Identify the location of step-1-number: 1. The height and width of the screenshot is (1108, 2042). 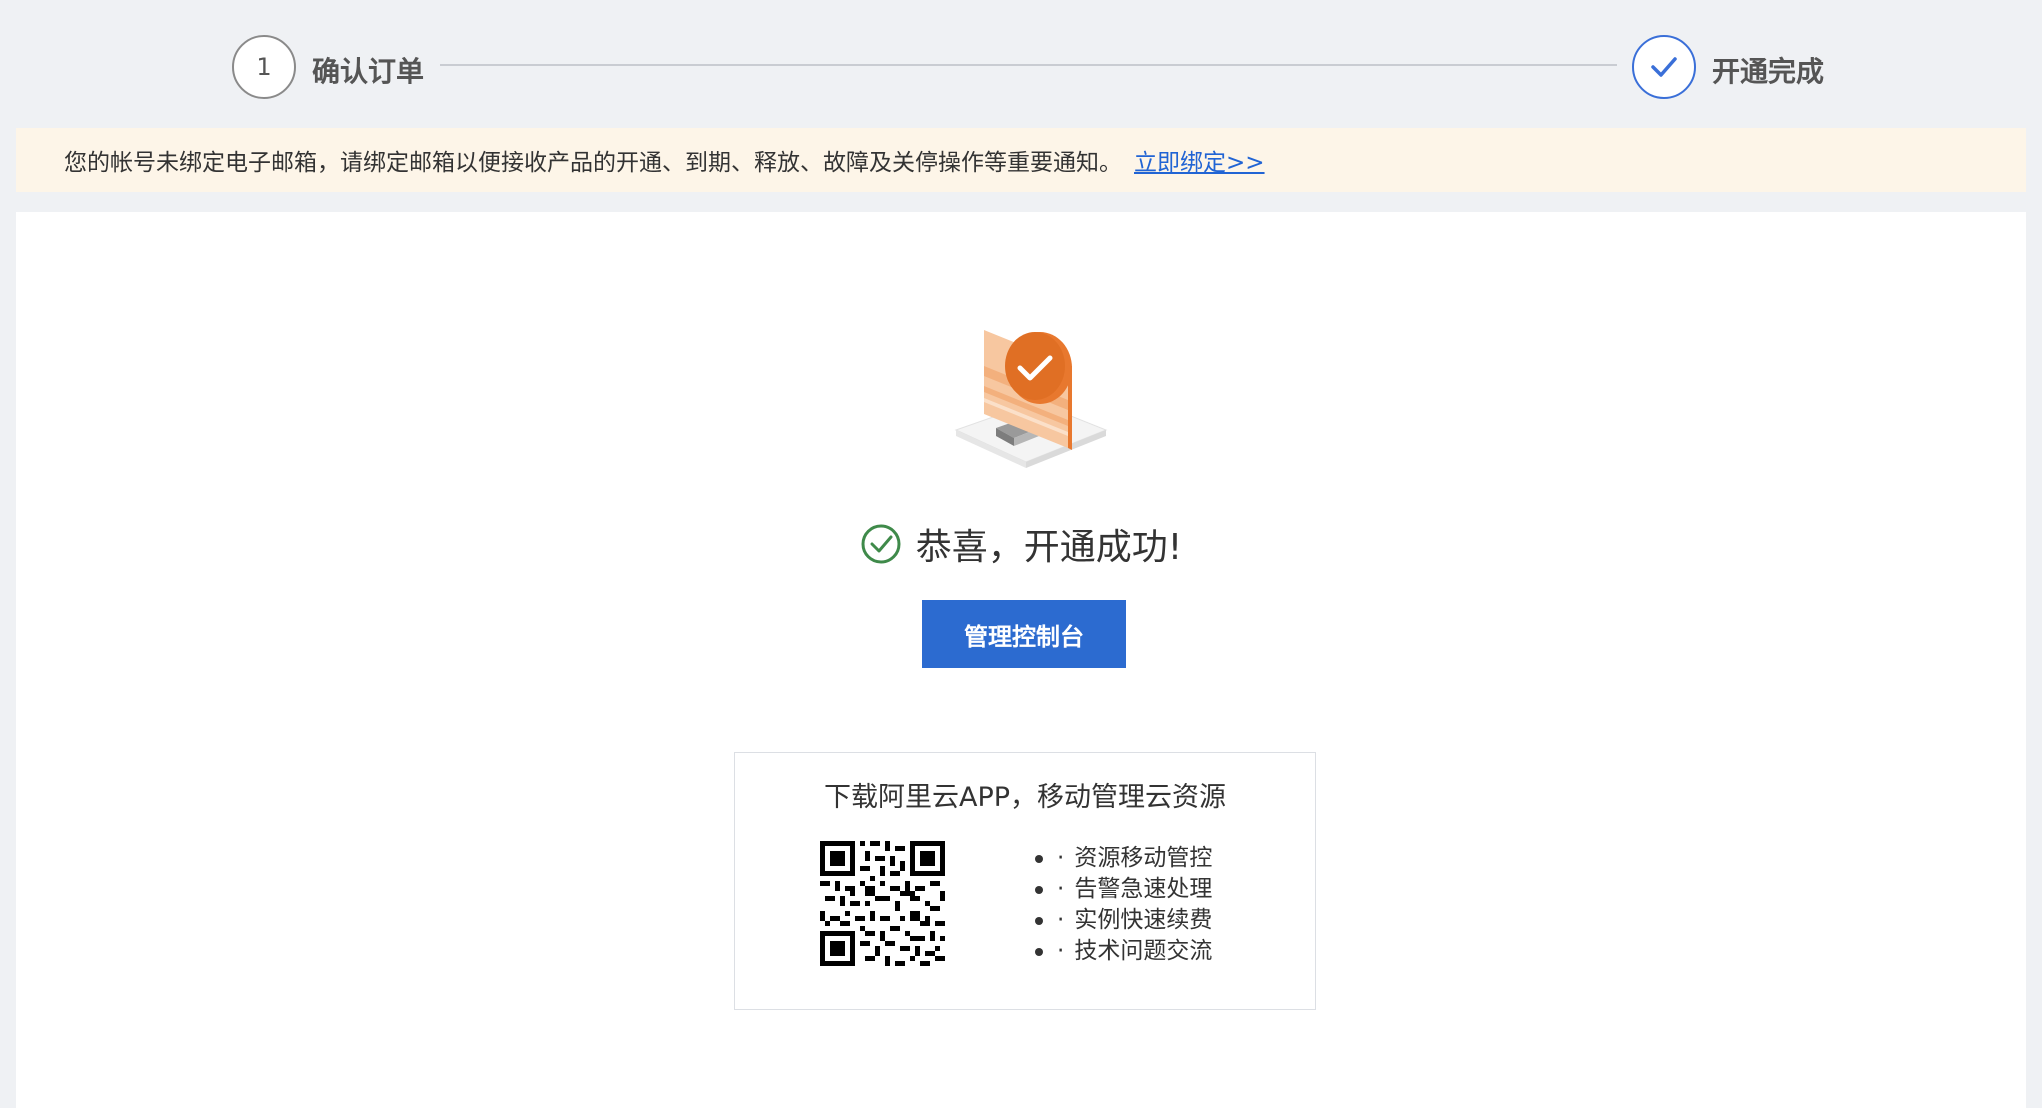
(264, 67).